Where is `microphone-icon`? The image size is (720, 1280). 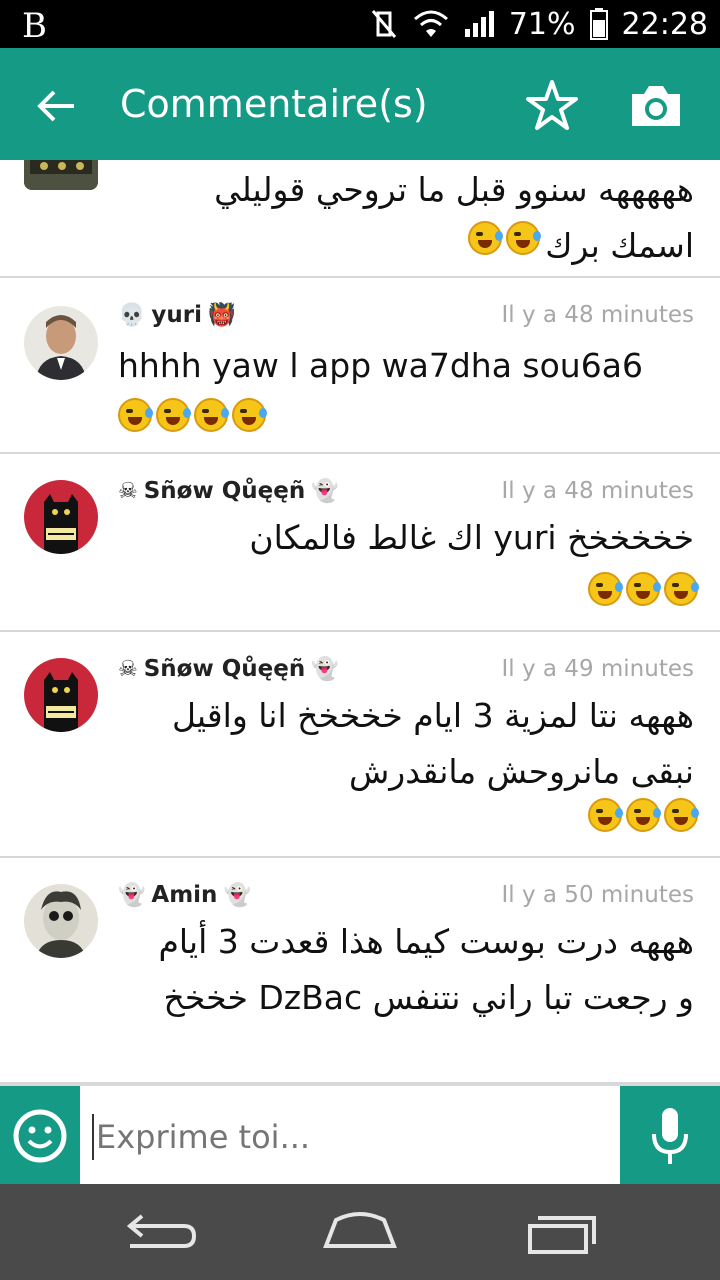 microphone-icon is located at coordinates (670, 1136).